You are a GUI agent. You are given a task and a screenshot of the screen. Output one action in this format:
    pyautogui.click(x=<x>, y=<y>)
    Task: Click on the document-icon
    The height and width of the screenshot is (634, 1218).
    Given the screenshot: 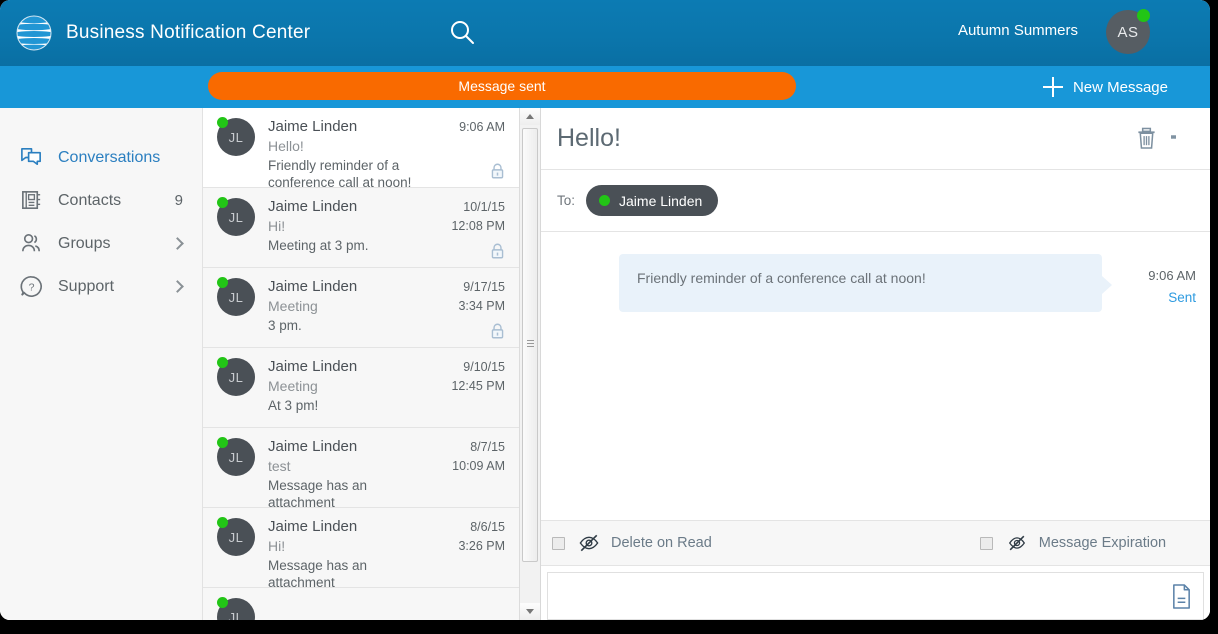 What is the action you would take?
    pyautogui.click(x=1181, y=596)
    